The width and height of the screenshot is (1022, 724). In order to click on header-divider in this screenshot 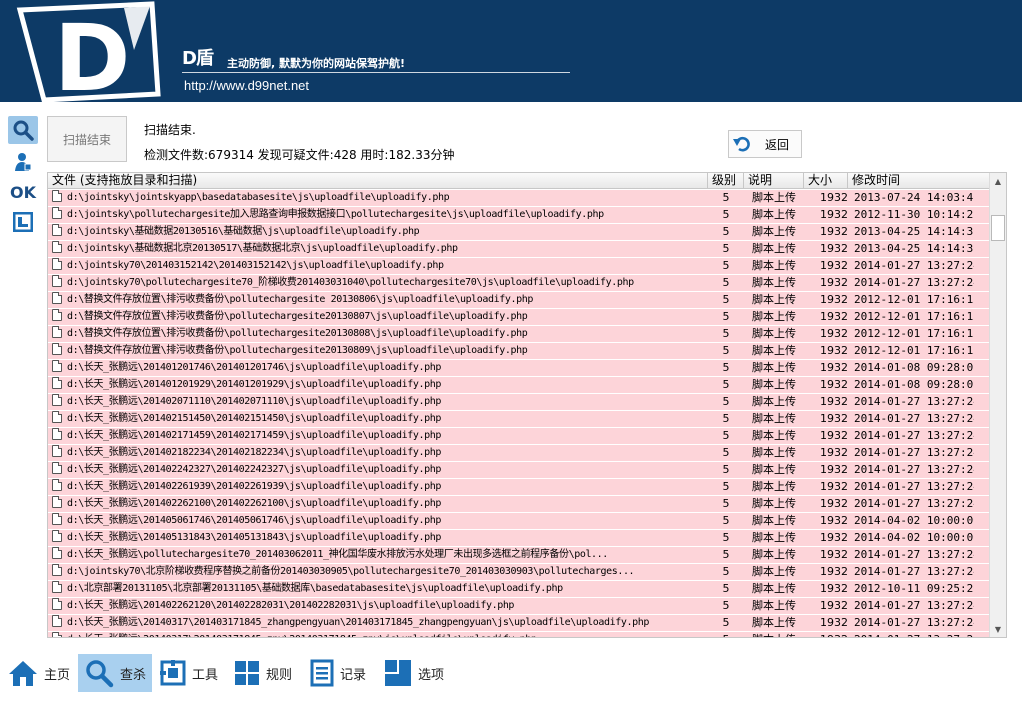, I will do `click(376, 72)`.